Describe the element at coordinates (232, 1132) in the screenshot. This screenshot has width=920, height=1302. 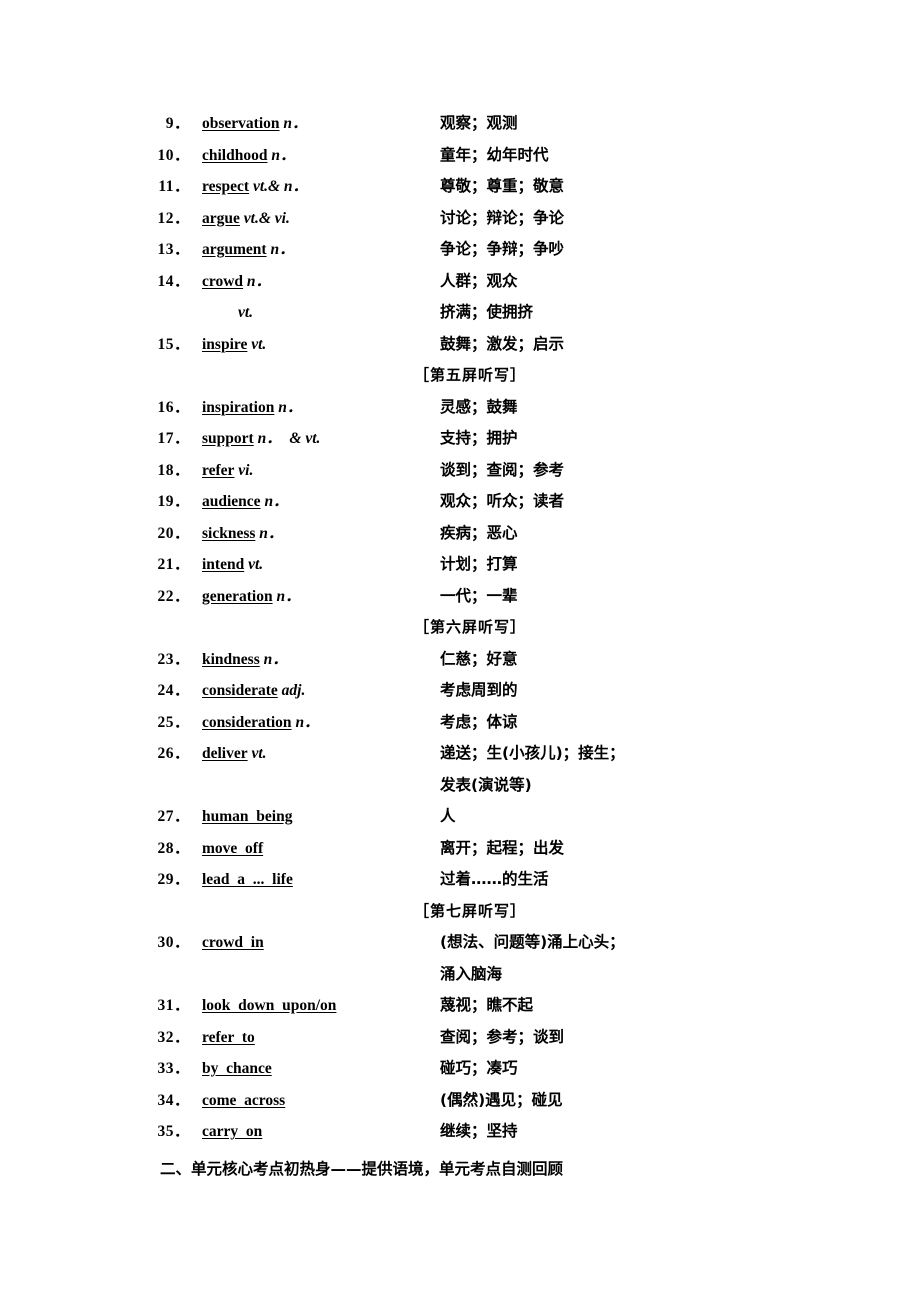
I see `entry-term: carry on` at that location.